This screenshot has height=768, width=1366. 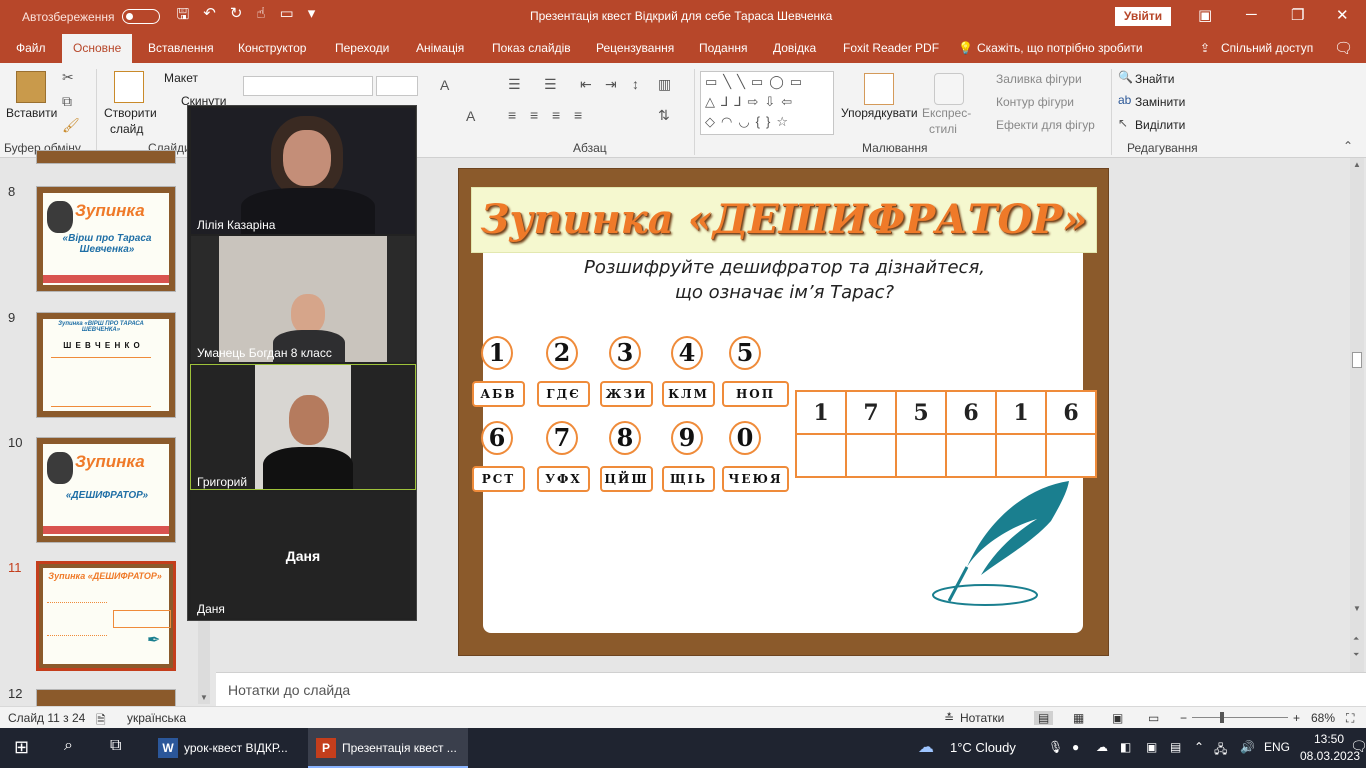 I want to click on search-icon: ⌕, so click(x=68, y=746).